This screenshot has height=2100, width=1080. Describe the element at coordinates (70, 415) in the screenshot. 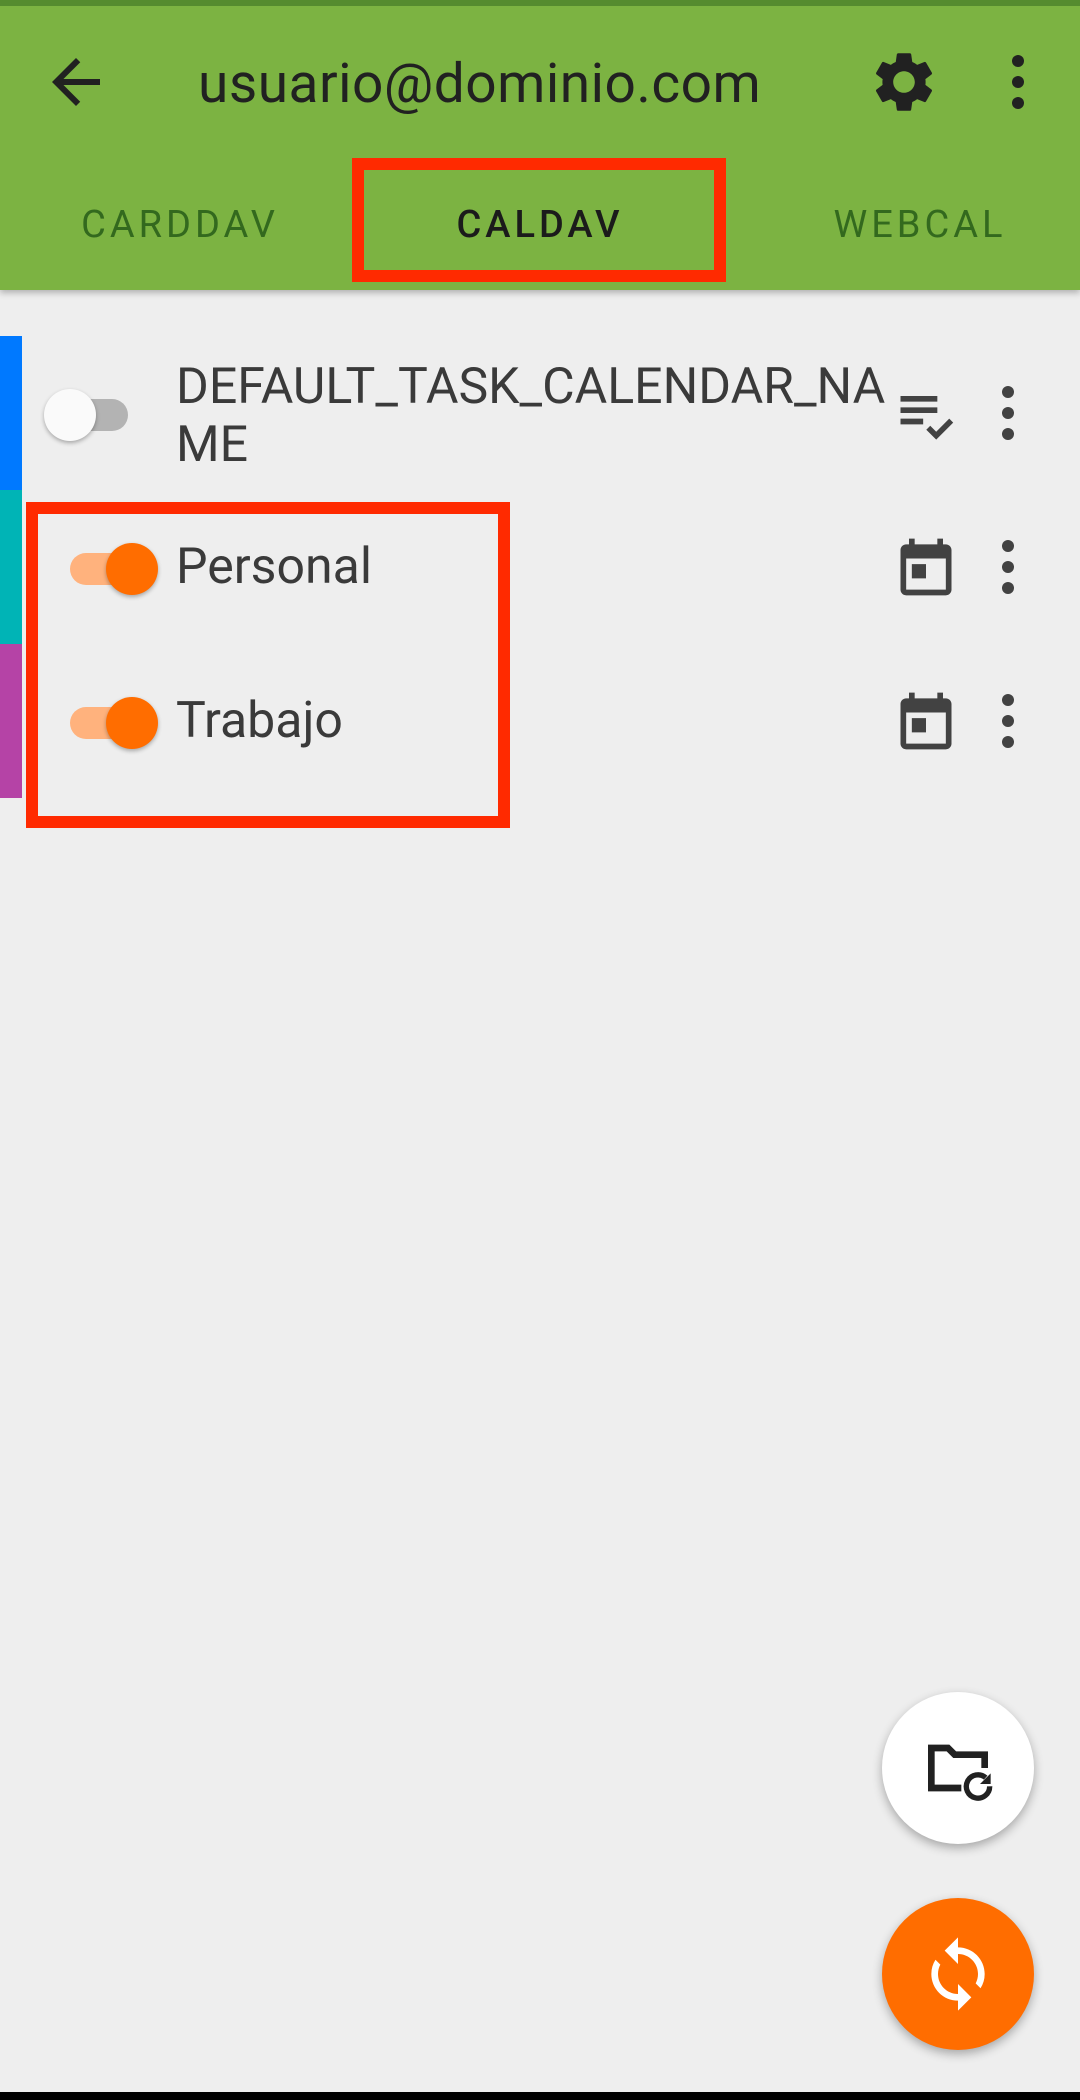

I see `toggle-thumb` at that location.